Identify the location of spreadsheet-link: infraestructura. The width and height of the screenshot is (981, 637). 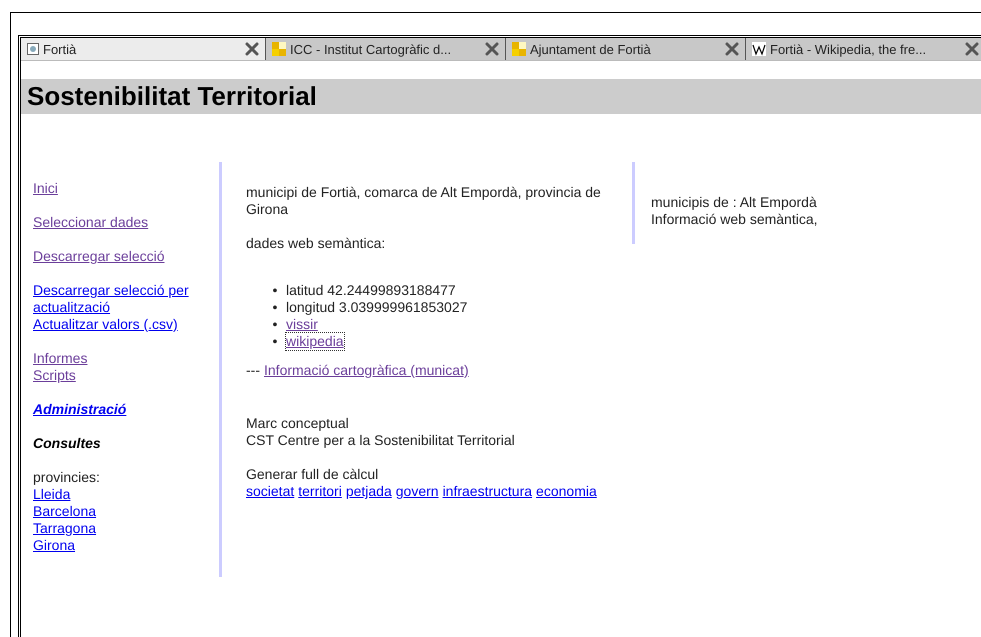
(487, 491).